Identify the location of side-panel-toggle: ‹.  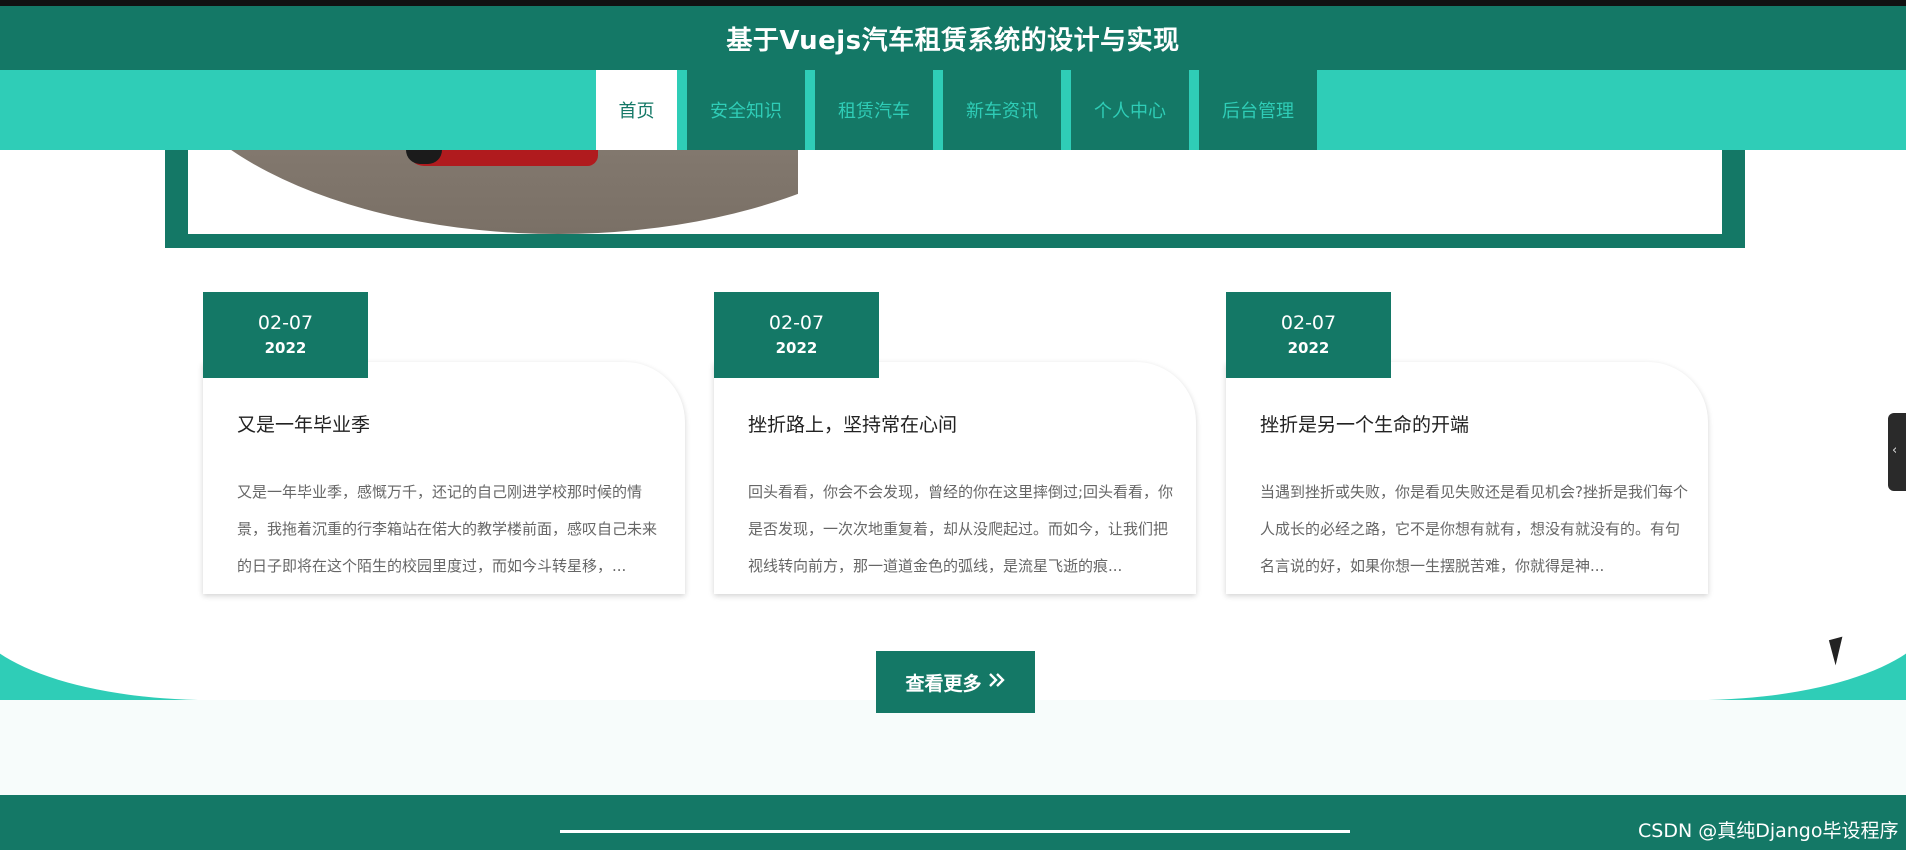
(1897, 452).